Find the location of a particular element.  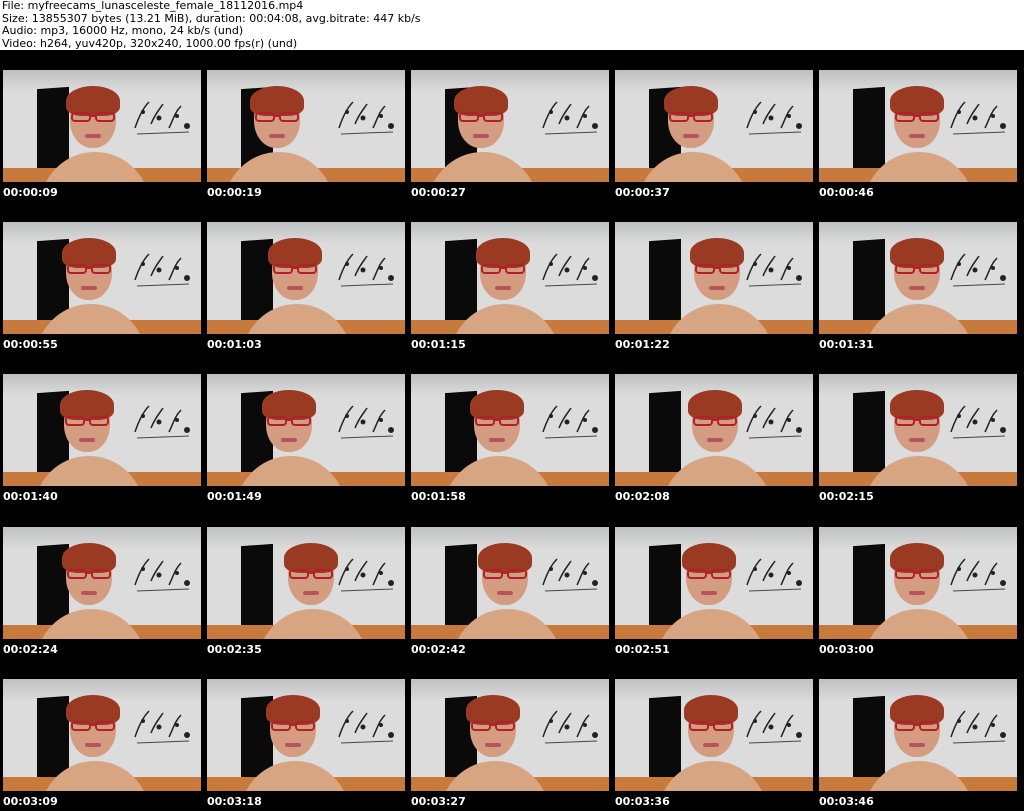

video-thumbnail: 00:02:35 is located at coordinates (305, 583).